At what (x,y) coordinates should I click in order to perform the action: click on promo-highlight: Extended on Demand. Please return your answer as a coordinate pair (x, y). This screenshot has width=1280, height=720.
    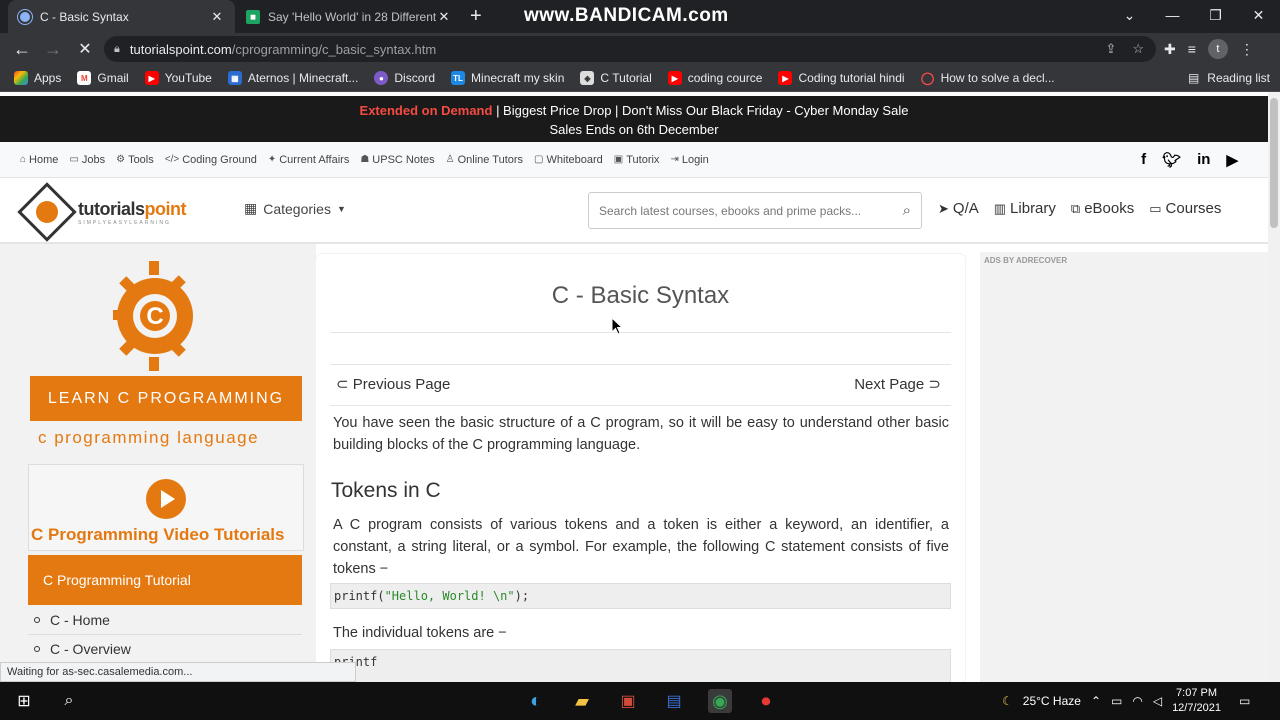
    Looking at the image, I should click on (426, 110).